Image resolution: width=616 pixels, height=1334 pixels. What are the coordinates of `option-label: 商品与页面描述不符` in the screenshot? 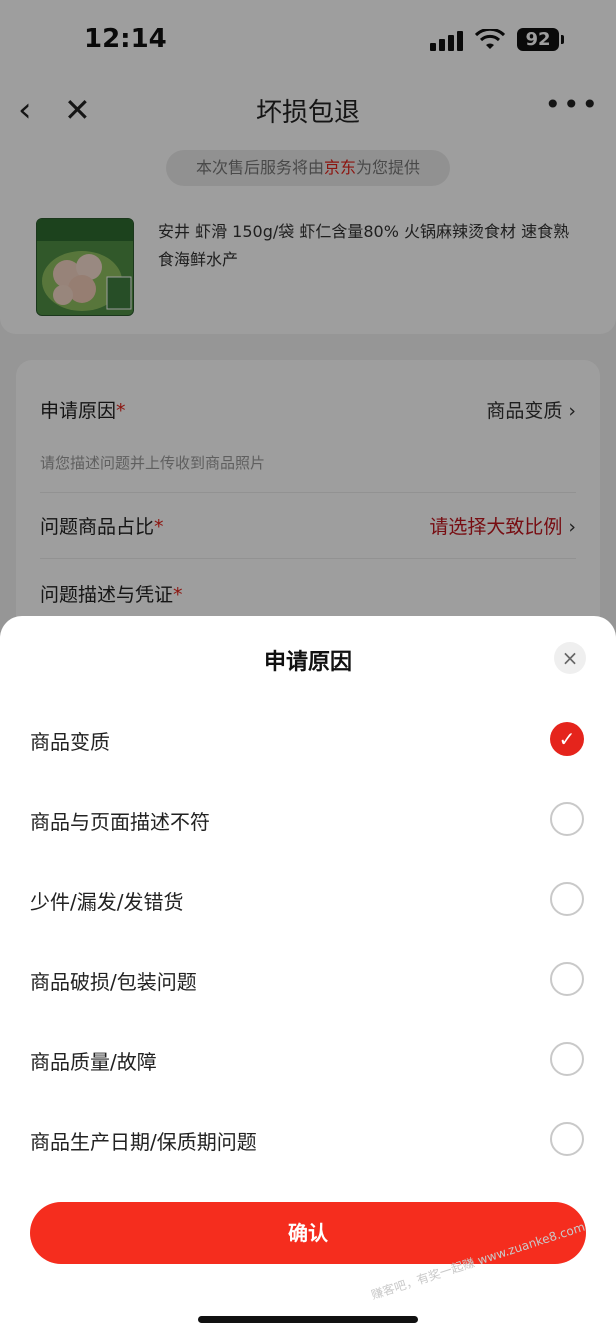 It's located at (120, 822).